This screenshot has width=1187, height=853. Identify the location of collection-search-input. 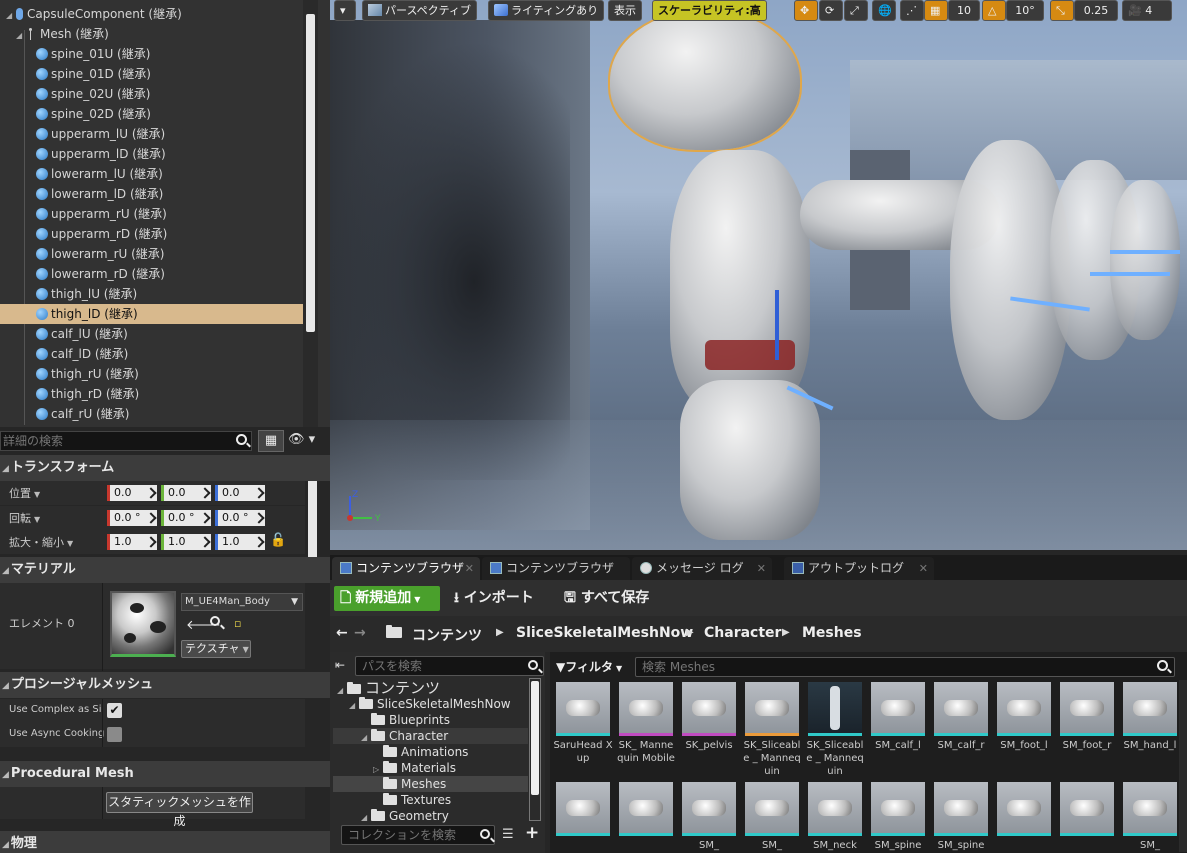
(404, 835).